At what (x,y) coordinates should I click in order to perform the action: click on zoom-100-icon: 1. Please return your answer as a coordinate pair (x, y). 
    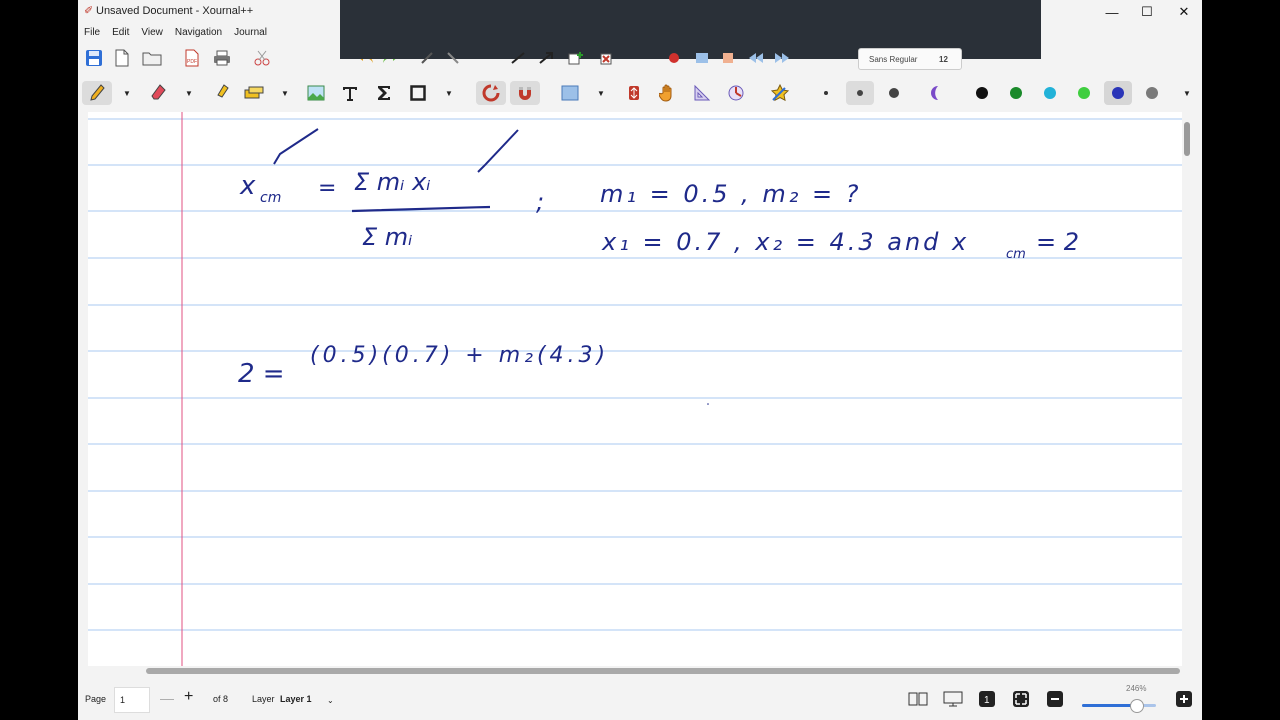
    Looking at the image, I should click on (987, 699).